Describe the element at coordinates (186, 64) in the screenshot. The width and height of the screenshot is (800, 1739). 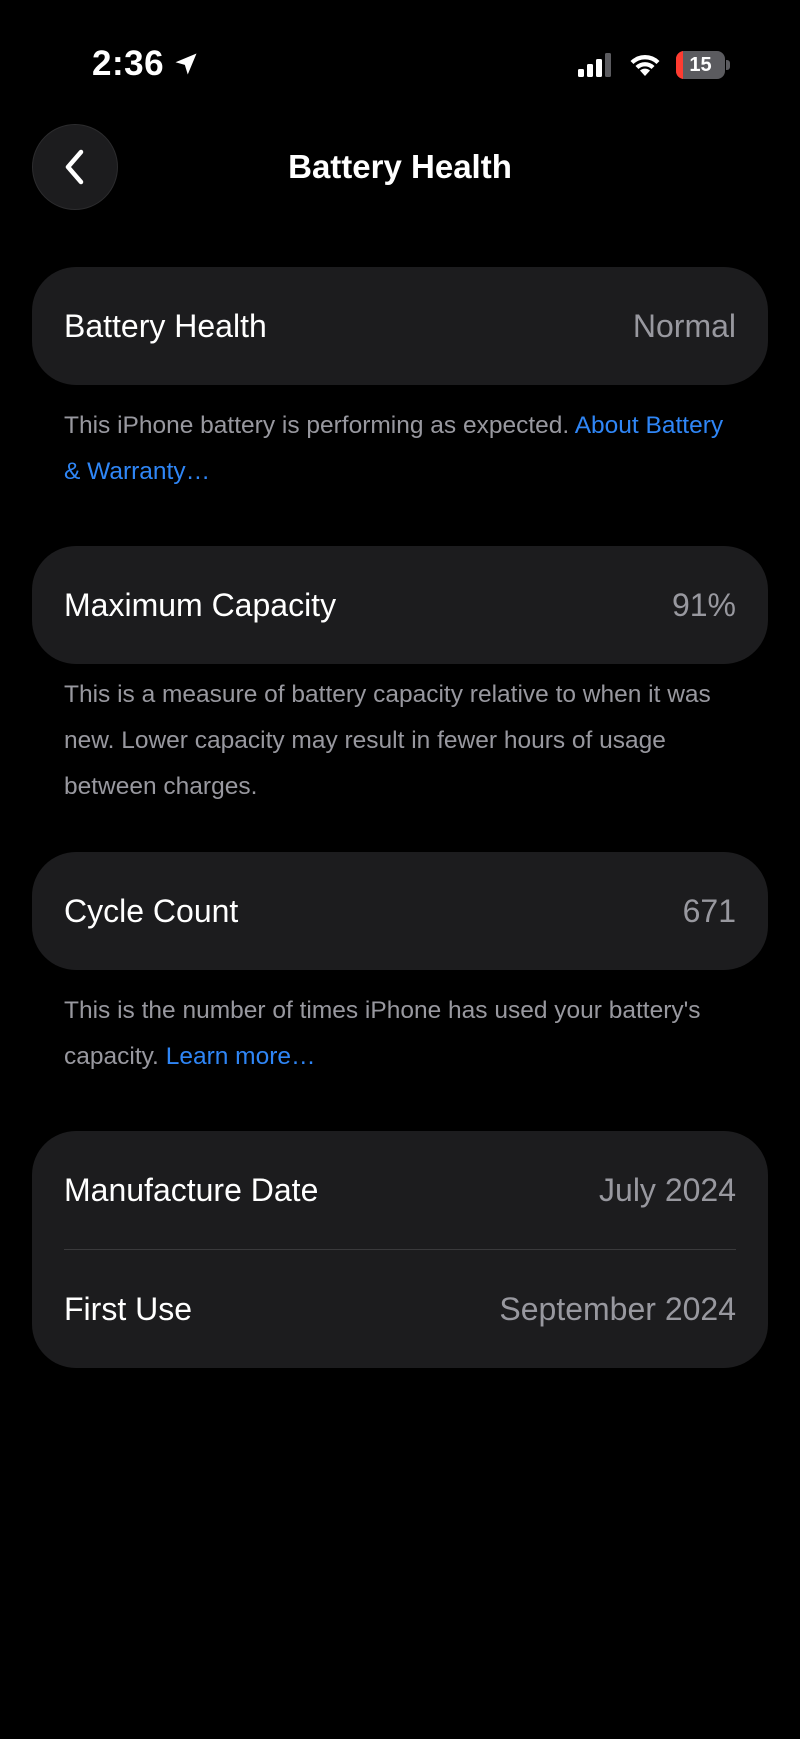
I see `location-arrow-icon` at that location.